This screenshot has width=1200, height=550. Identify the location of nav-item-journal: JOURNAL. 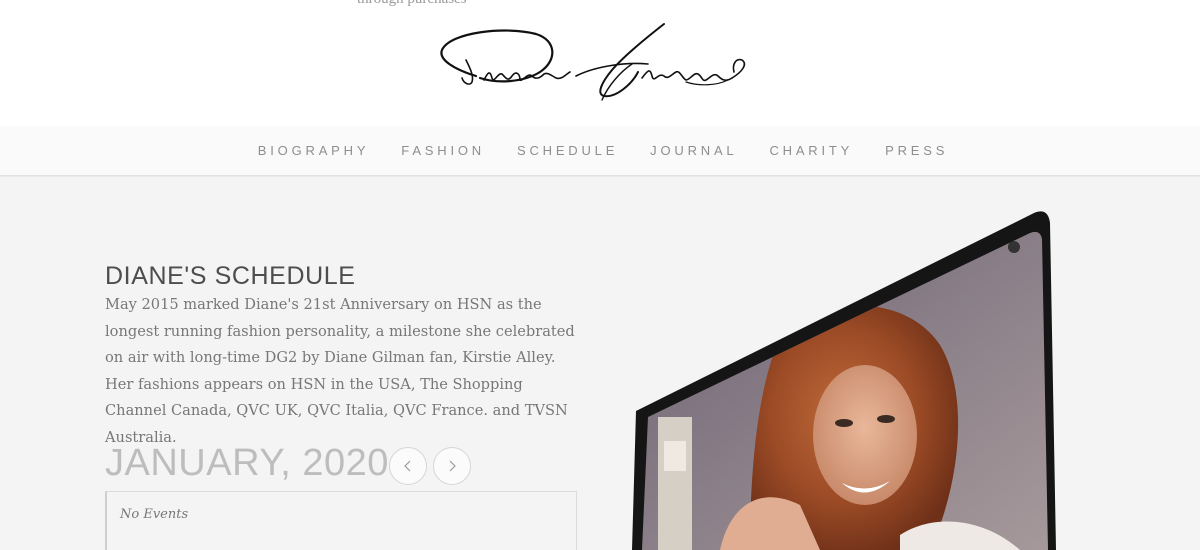
(693, 150).